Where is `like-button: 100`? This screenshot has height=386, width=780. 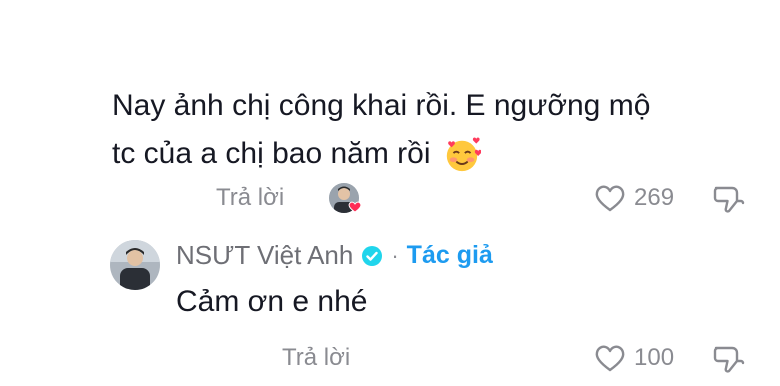
like-button: 100 is located at coordinates (634, 358).